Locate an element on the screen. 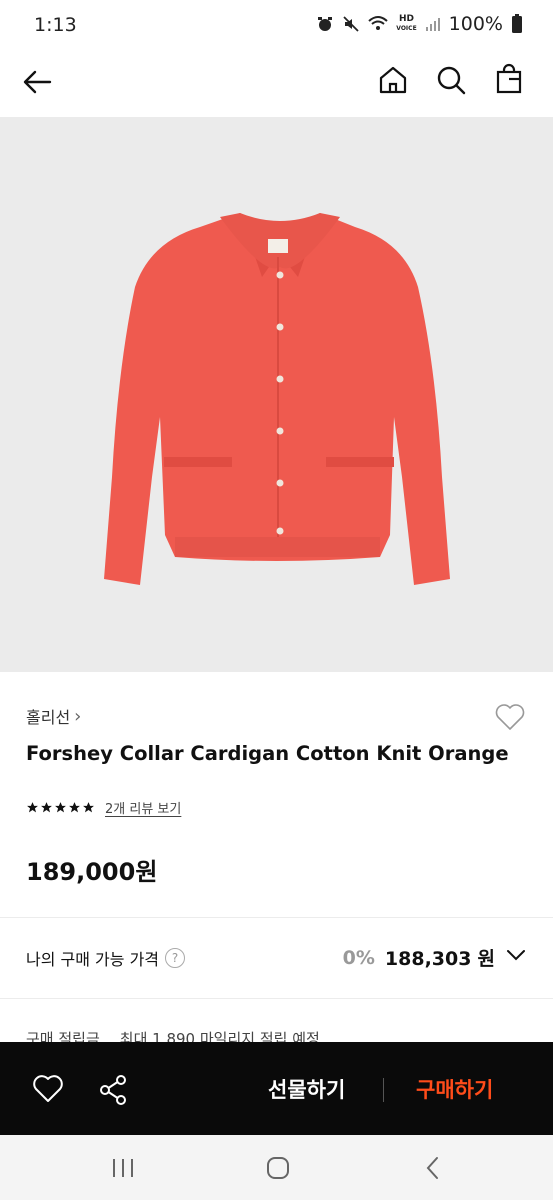 This screenshot has height=1200, width=553. nav-back-icon is located at coordinates (433, 1168).